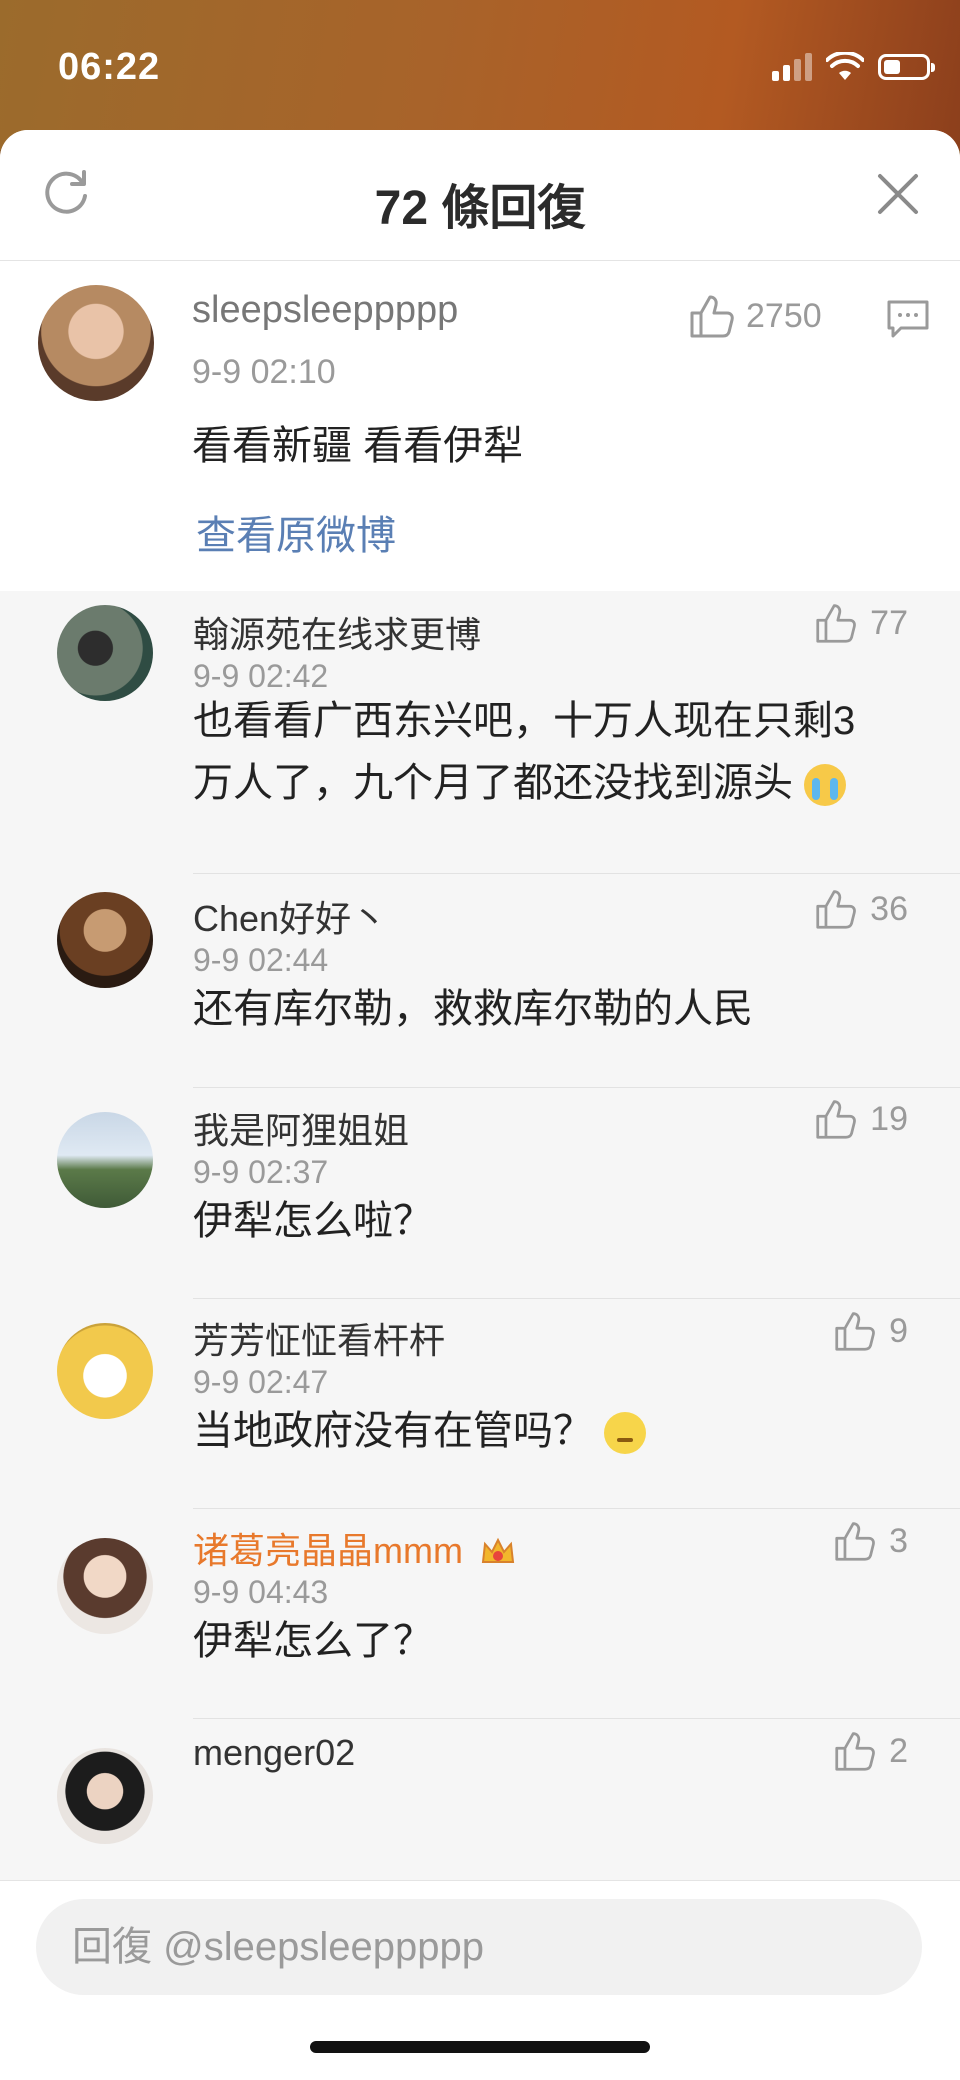 The height and width of the screenshot is (2080, 960). What do you see at coordinates (325, 310) in the screenshot?
I see `comment-username: sleepsleeppppp` at bounding box center [325, 310].